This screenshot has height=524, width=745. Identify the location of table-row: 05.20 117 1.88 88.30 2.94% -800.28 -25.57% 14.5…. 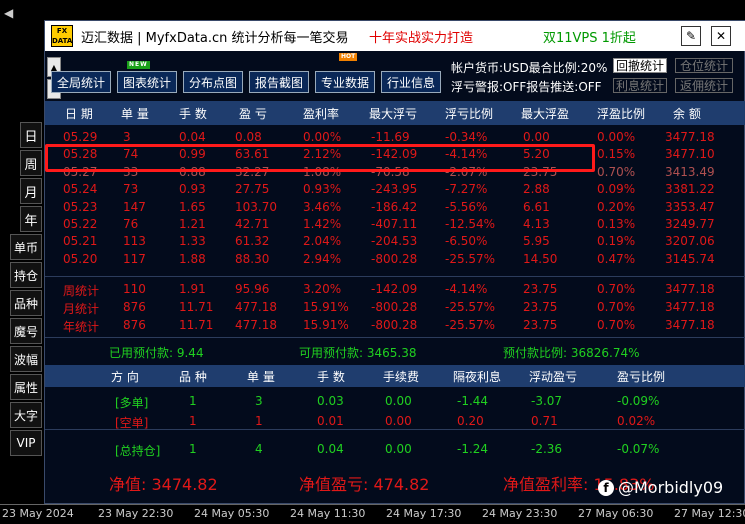
(395, 259).